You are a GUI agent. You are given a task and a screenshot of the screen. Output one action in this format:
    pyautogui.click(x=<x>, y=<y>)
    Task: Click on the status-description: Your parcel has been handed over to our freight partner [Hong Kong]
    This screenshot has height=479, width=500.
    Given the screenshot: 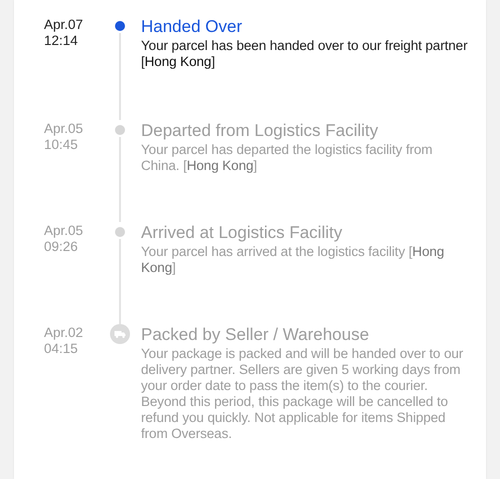 What is the action you would take?
    pyautogui.click(x=304, y=54)
    